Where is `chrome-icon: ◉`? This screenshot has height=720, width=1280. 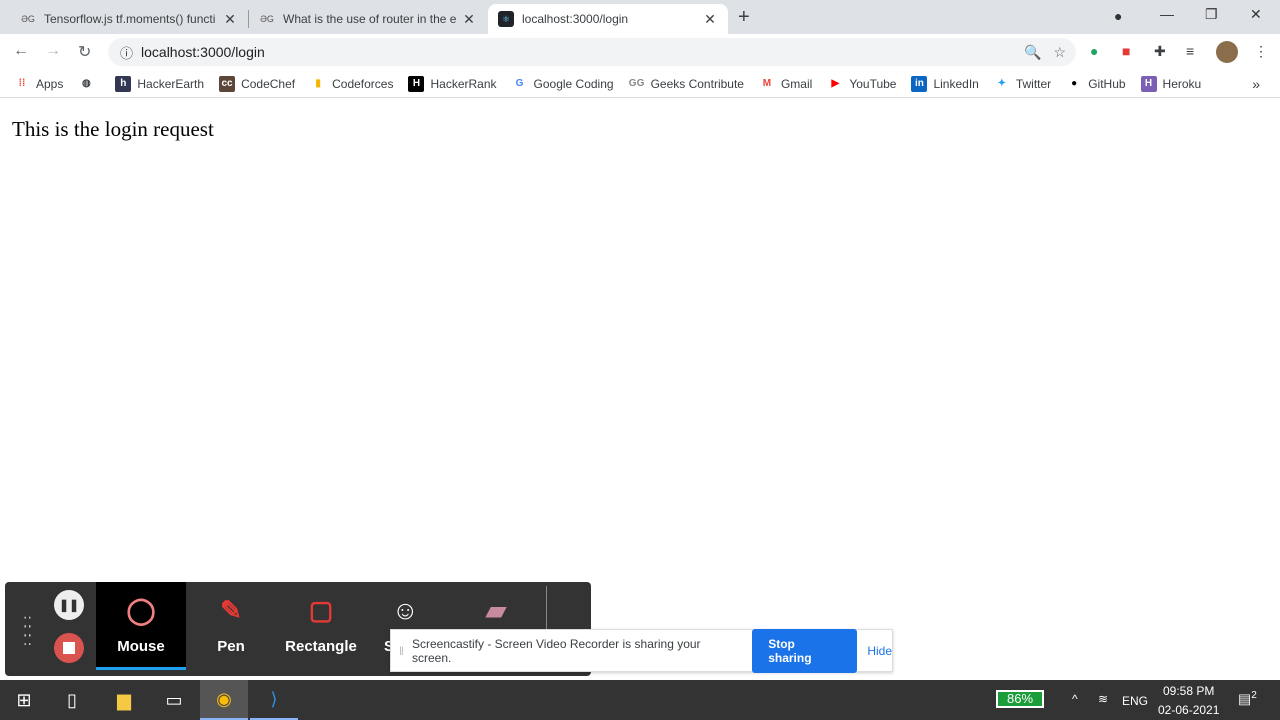
chrome-icon: ◉ is located at coordinates (224, 700).